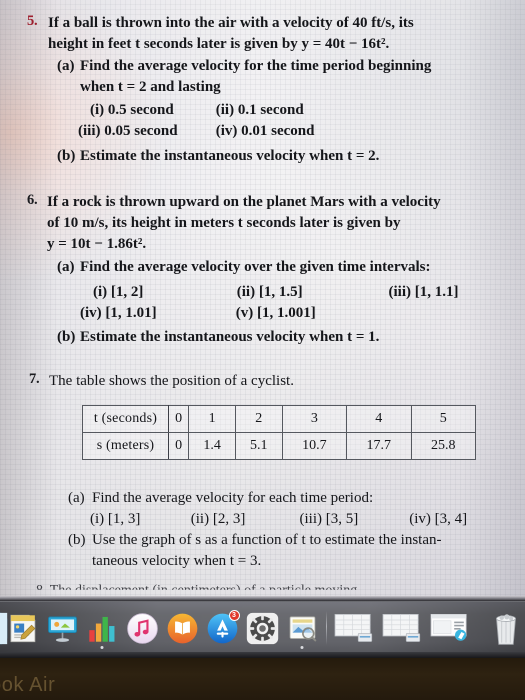 The height and width of the screenshot is (700, 525). I want to click on trash-icon, so click(506, 628).